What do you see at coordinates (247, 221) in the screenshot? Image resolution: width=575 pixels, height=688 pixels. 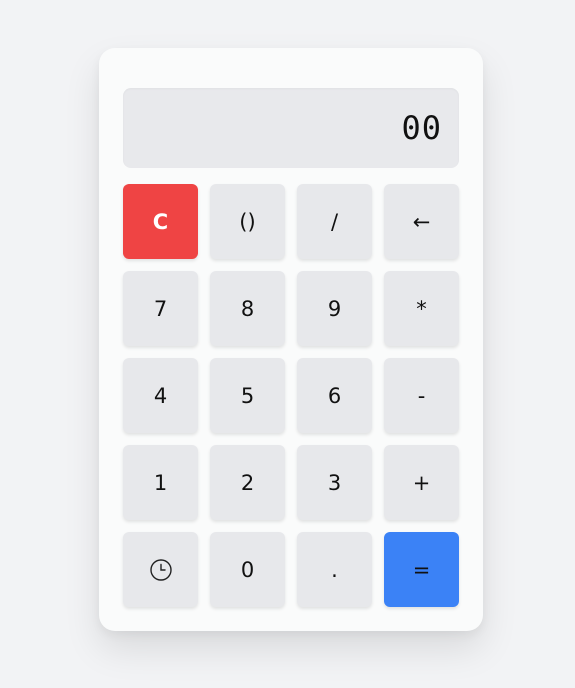 I see `parentheses-button: ()` at bounding box center [247, 221].